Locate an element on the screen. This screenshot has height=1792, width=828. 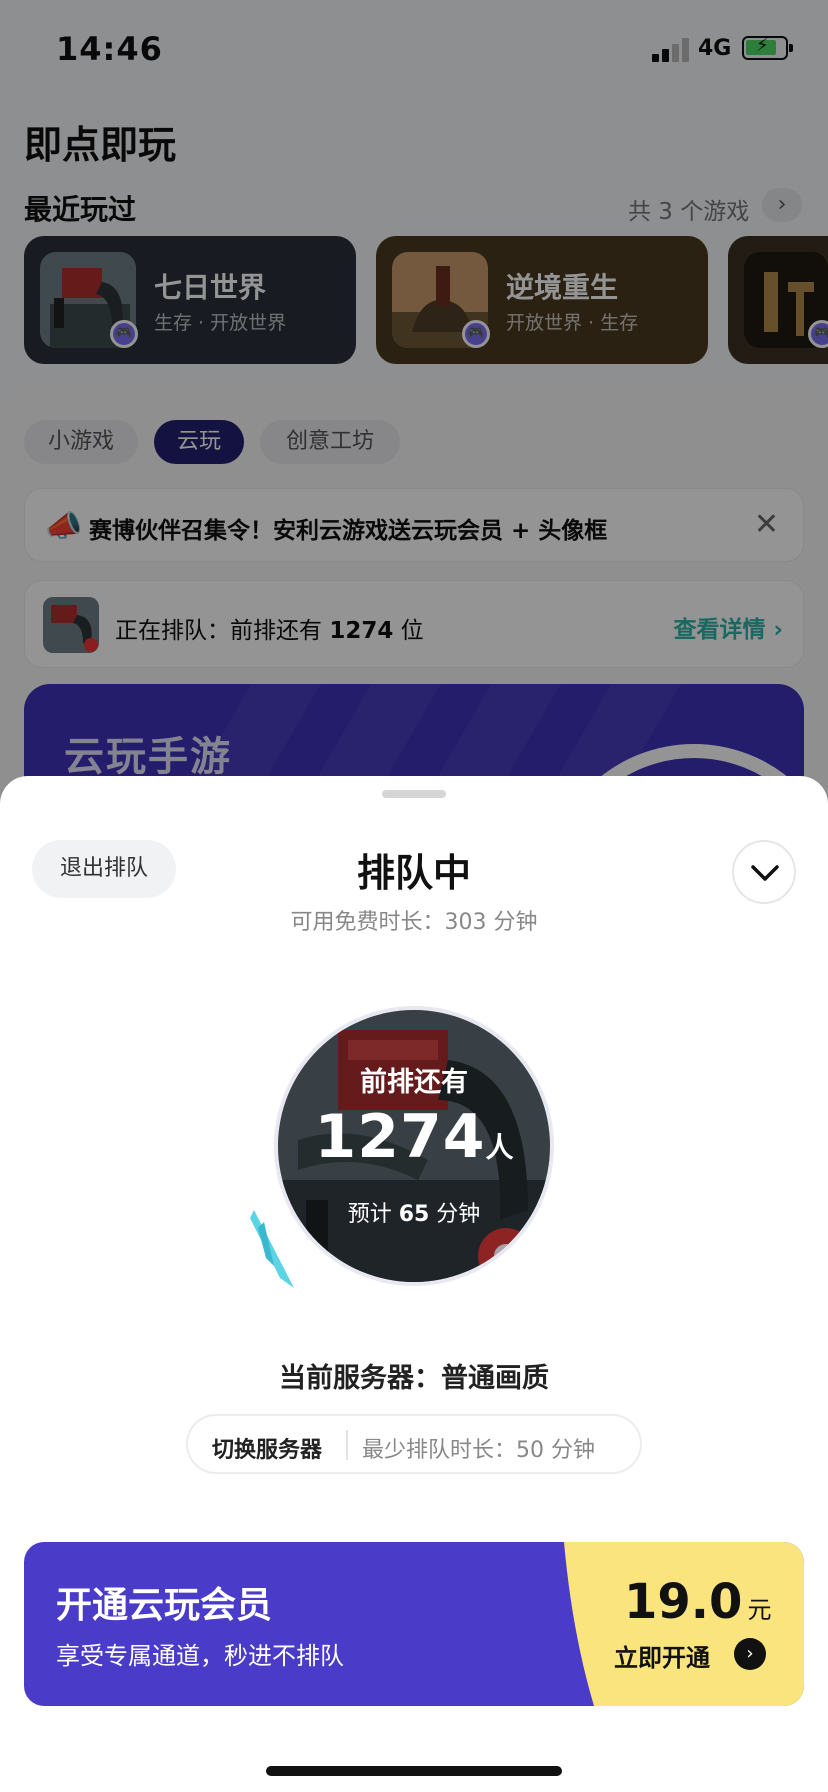
server-info-pill: 切换服务器 最少排队时长：50 分钟 is located at coordinates (414, 1444).